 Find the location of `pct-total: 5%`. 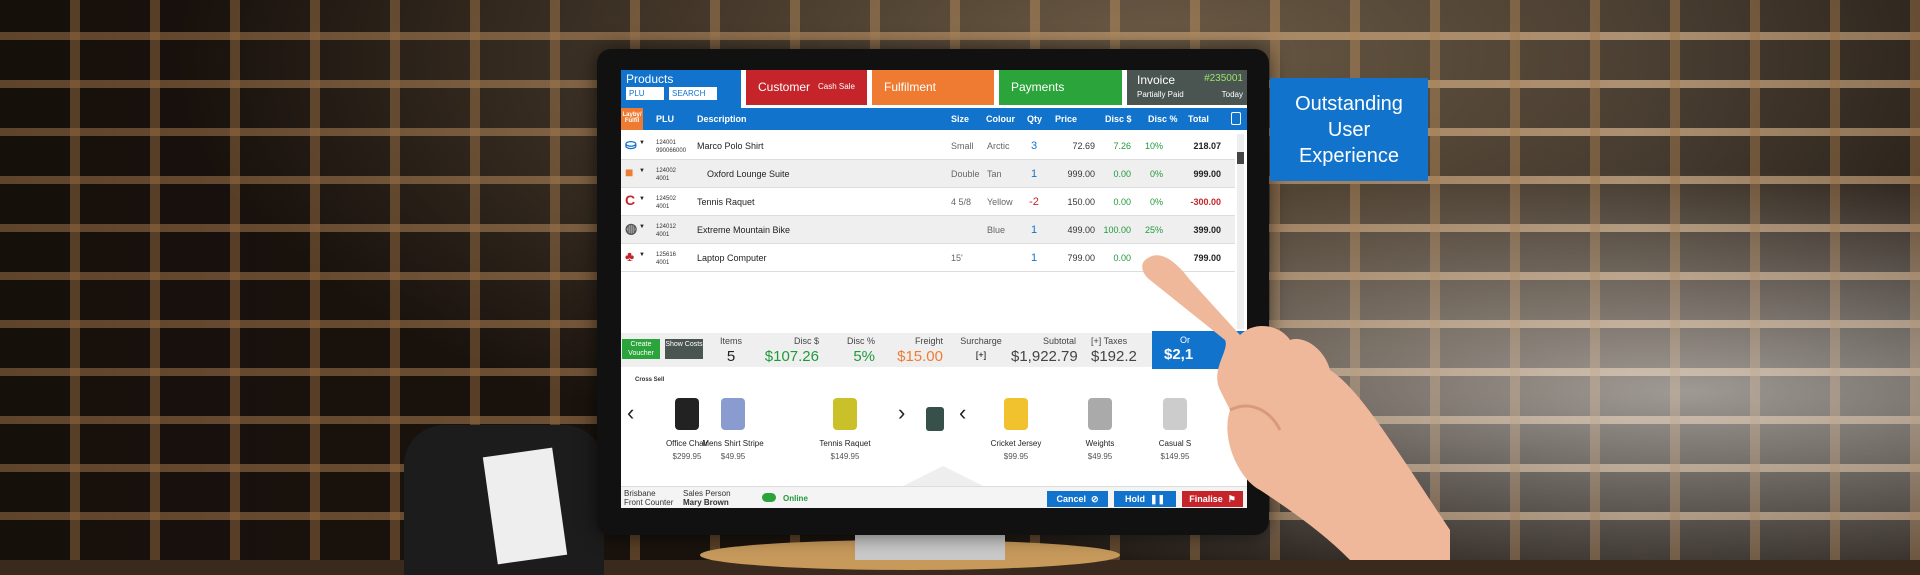

pct-total: 5% is located at coordinates (864, 356).